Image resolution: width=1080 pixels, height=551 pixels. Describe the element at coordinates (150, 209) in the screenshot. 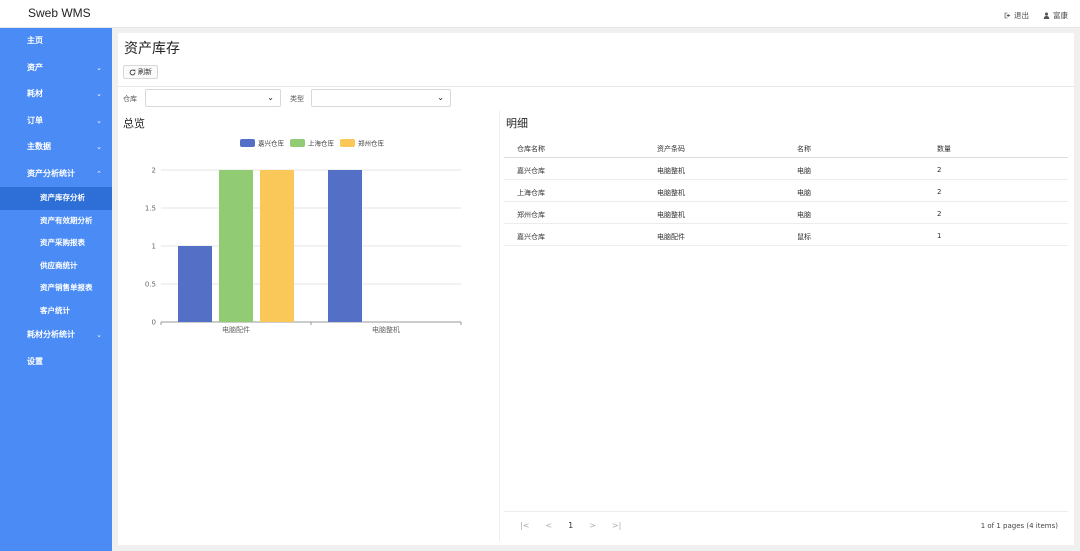

I see `y-tick-label: 1.5` at that location.